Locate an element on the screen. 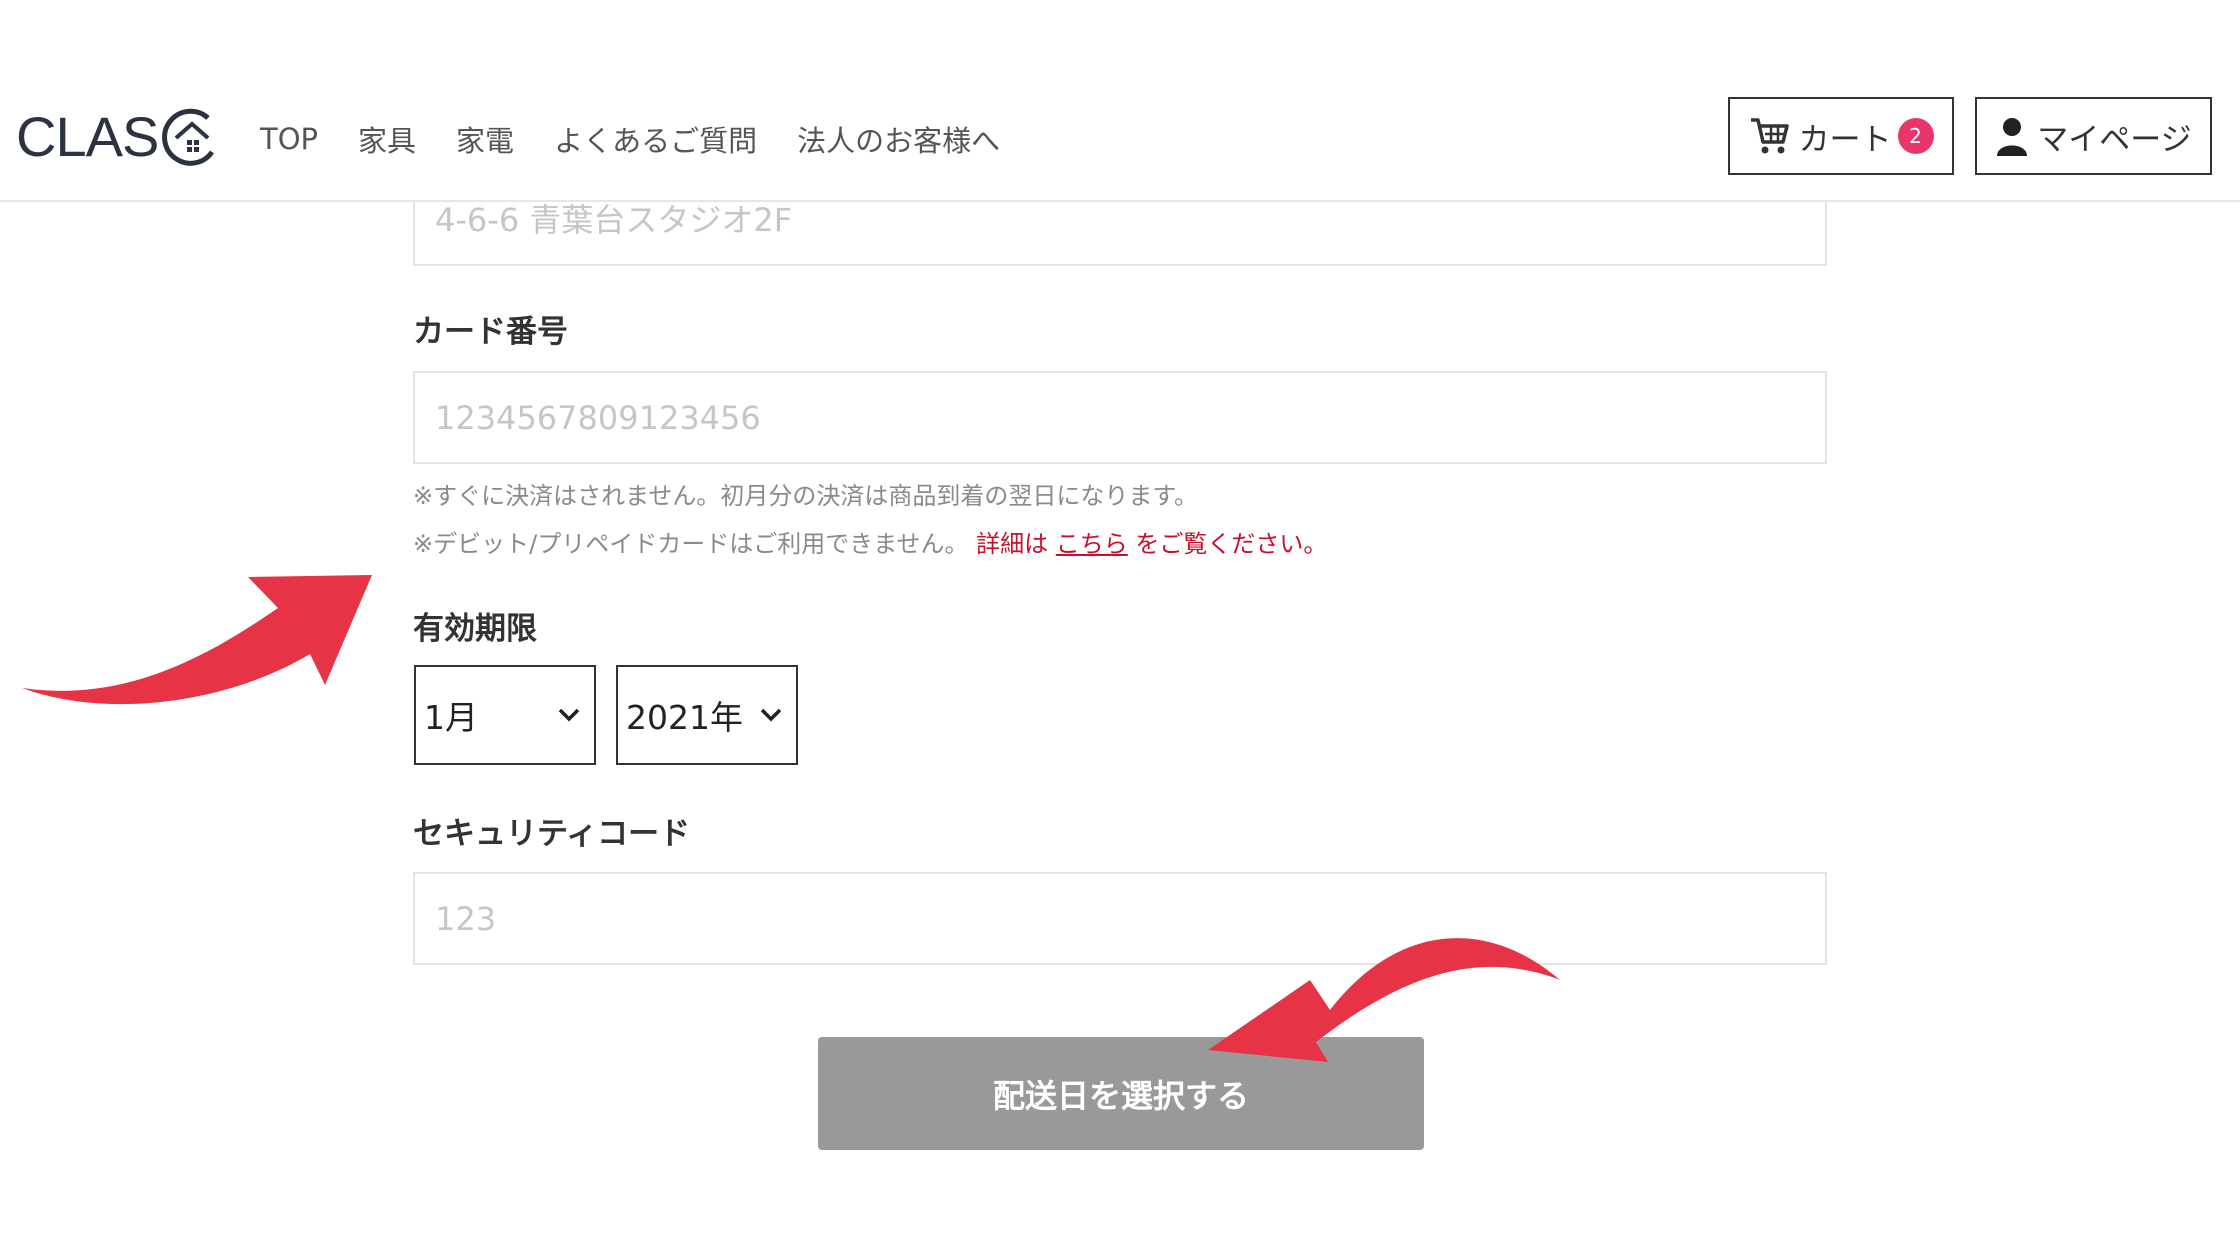  left-arrow-icon is located at coordinates (197, 640).